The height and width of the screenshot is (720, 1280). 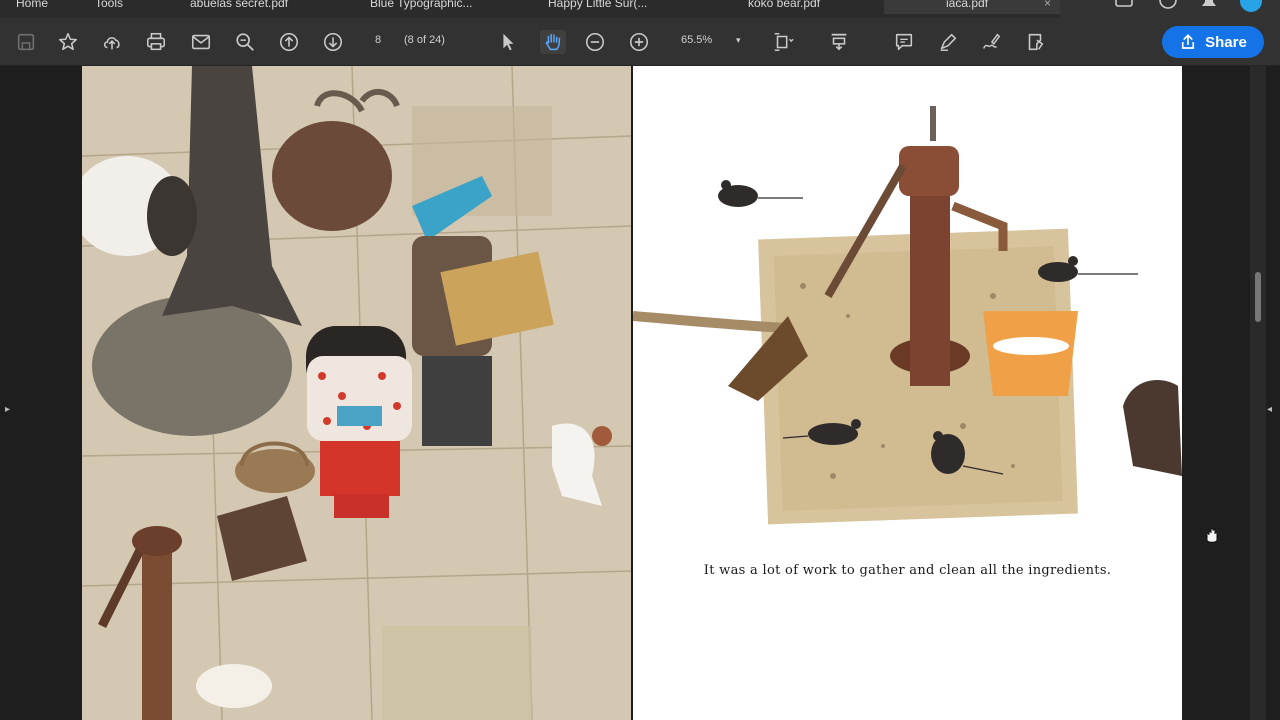 I want to click on zoom-in-icon, so click(x=639, y=42).